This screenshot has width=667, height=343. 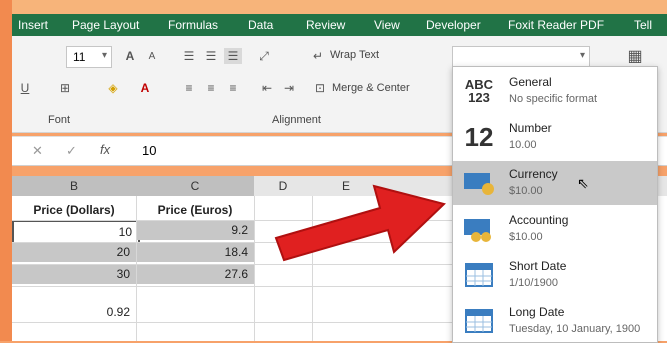 I want to click on format-name: Number, so click(x=530, y=128).